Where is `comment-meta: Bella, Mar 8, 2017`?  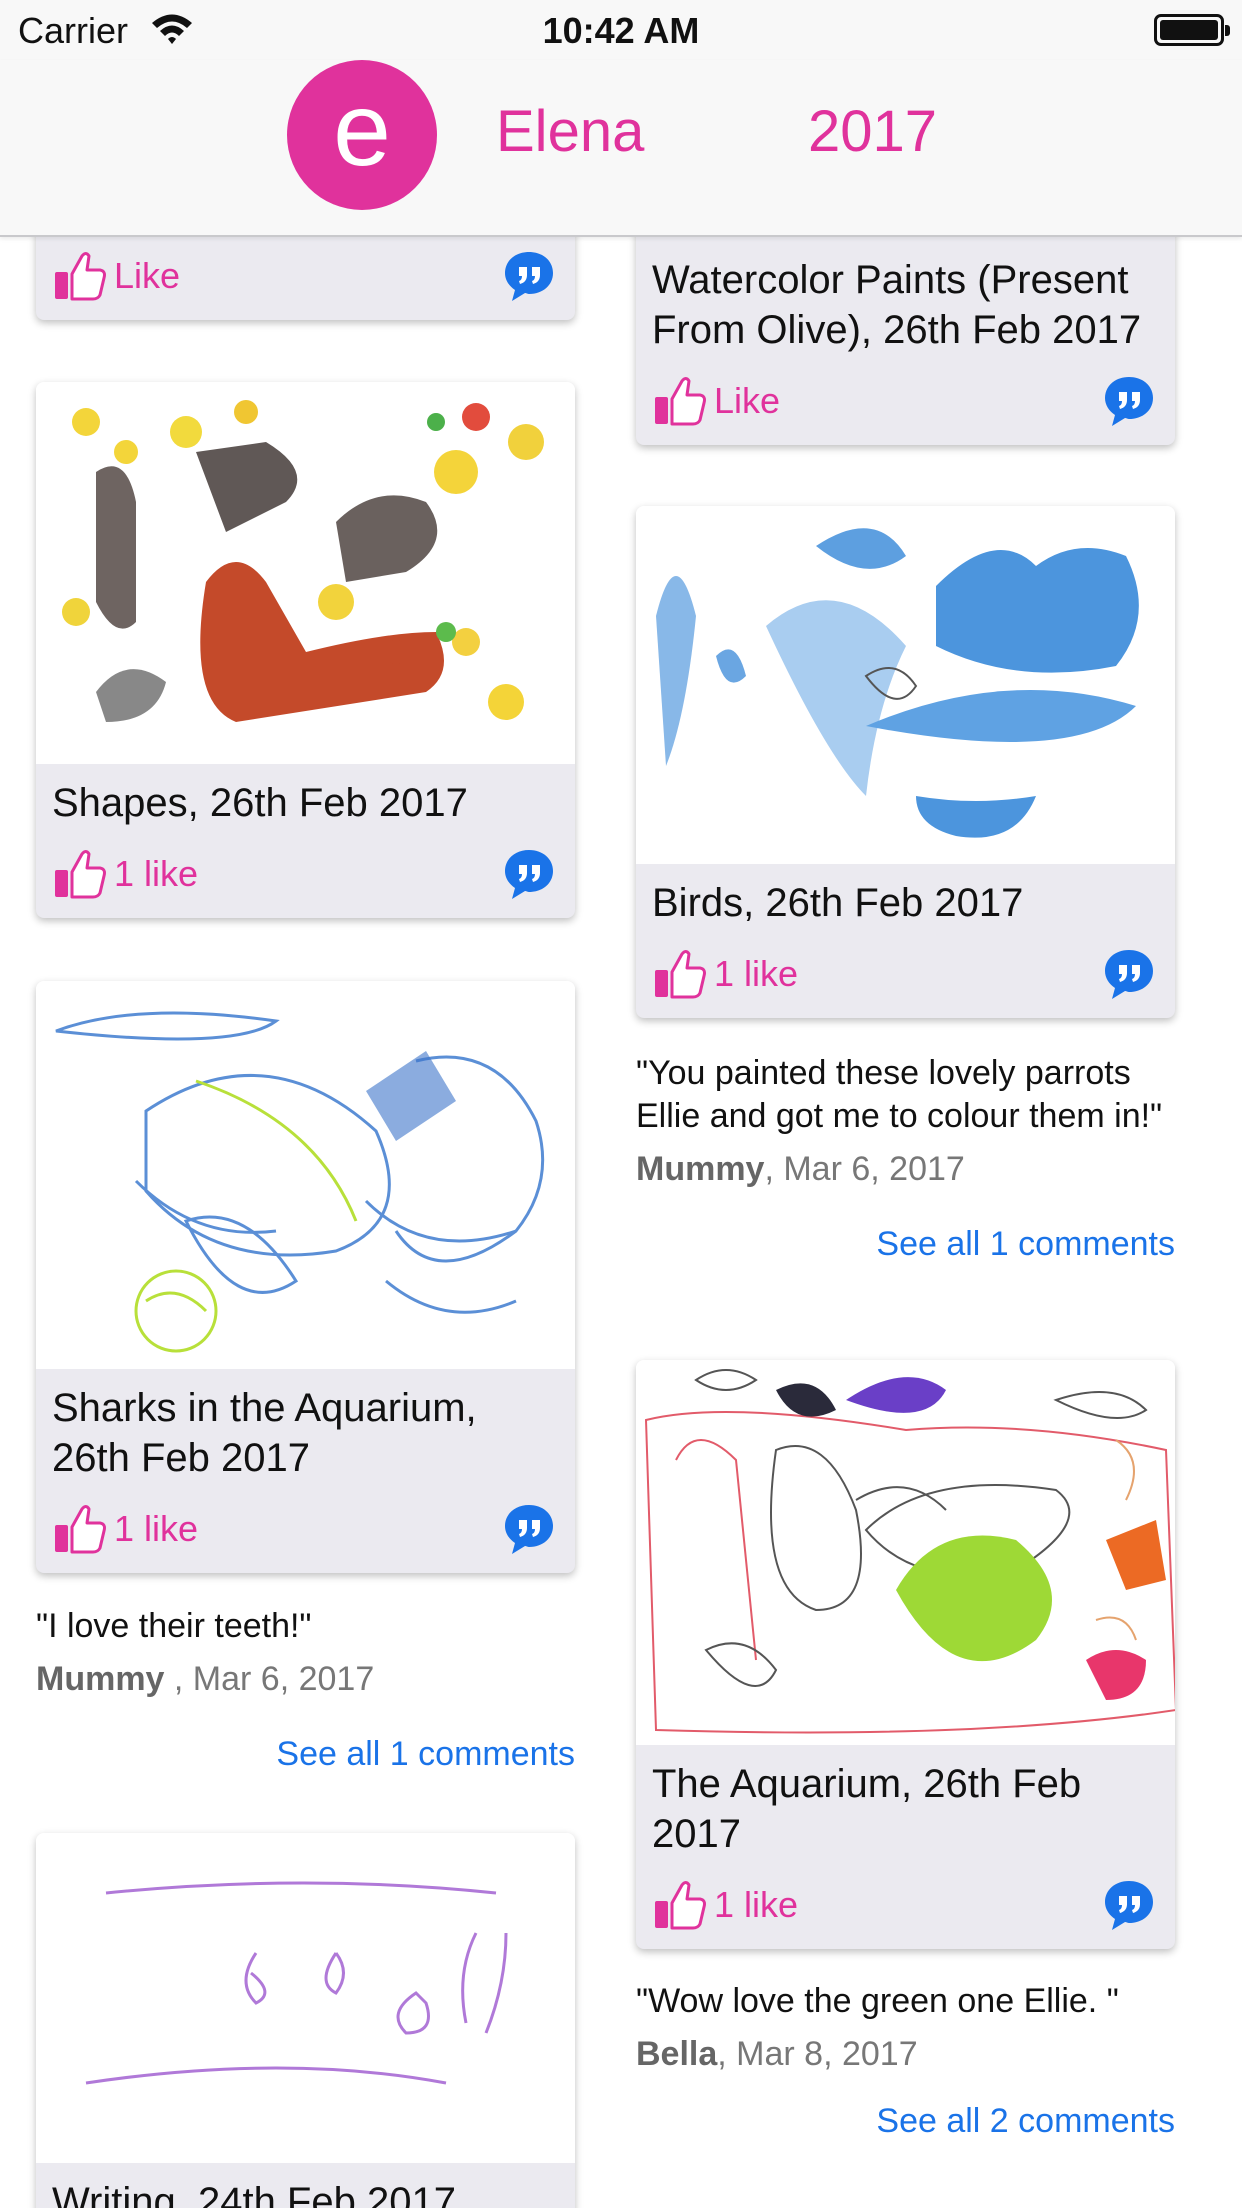 comment-meta: Bella, Mar 8, 2017 is located at coordinates (905, 2054).